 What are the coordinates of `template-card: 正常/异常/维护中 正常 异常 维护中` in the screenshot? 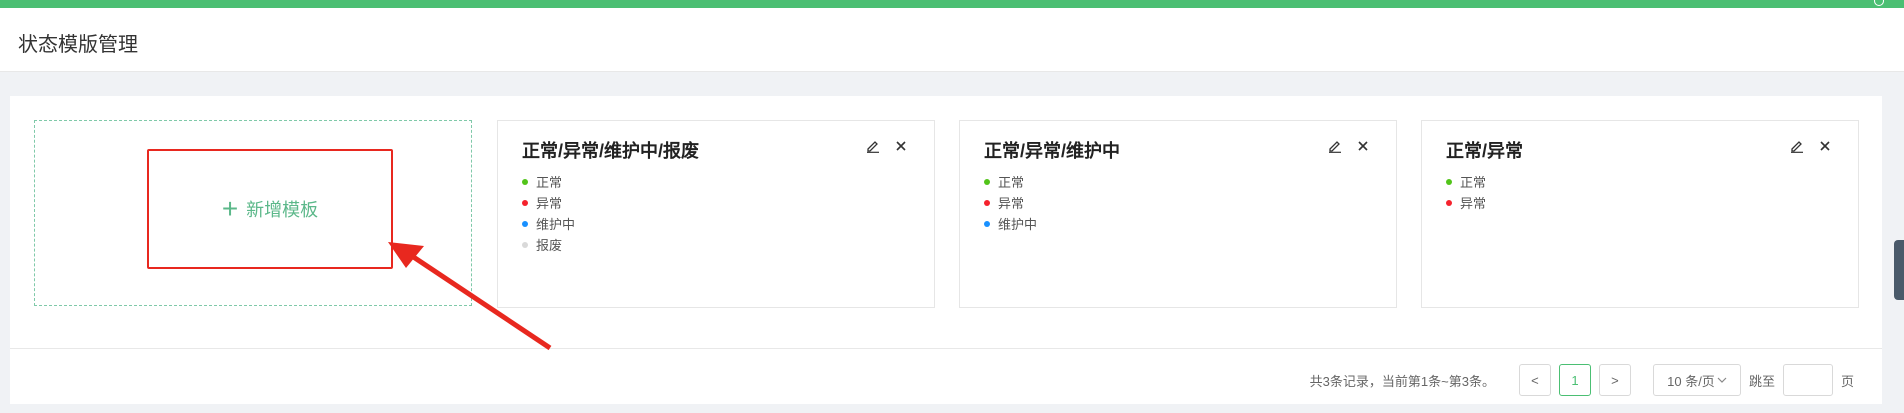 It's located at (1178, 214).